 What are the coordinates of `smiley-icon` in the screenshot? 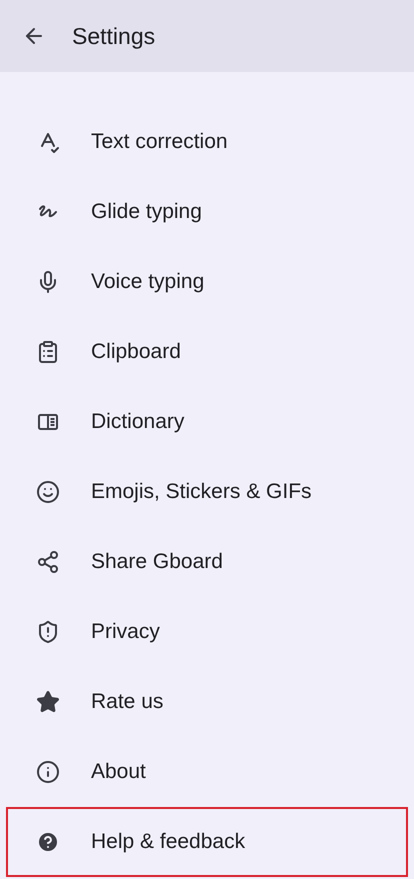 It's located at (48, 492).